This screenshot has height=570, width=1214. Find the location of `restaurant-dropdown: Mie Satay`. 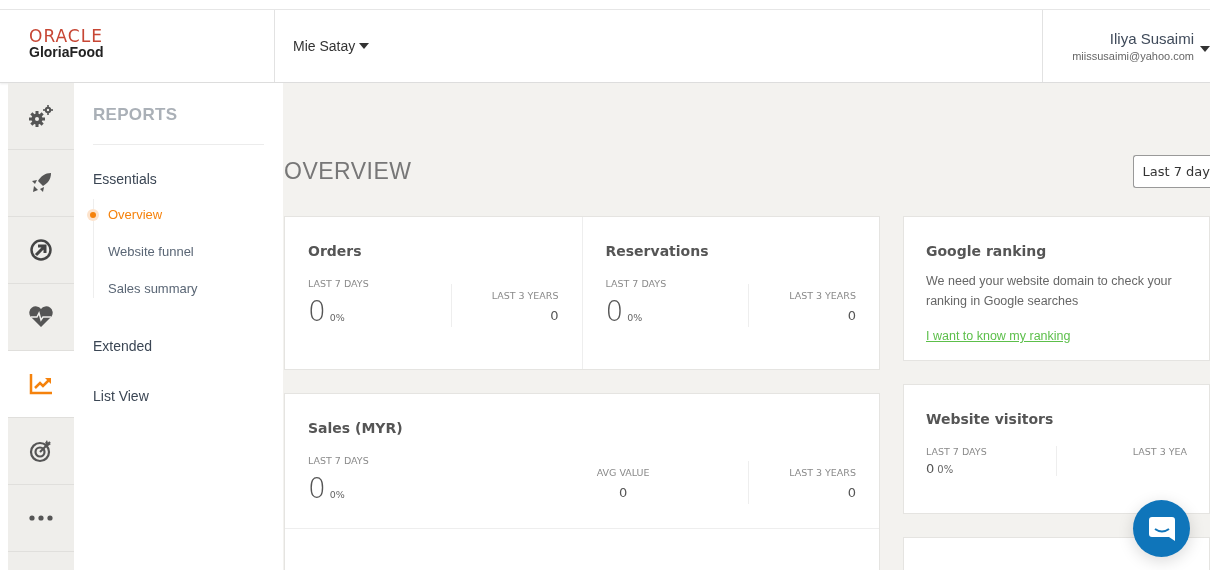

restaurant-dropdown: Mie Satay is located at coordinates (331, 46).